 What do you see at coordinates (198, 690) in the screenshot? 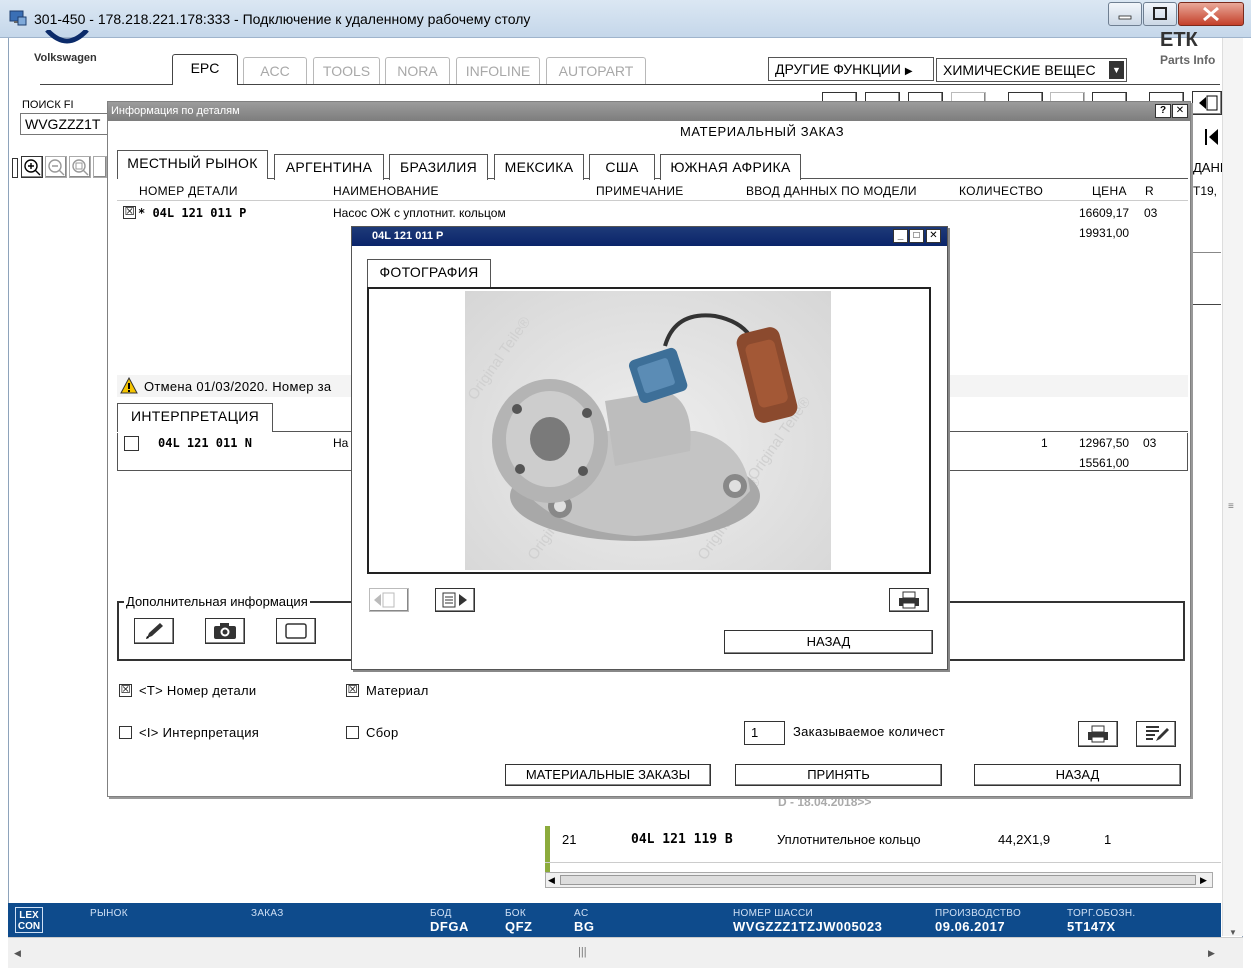
I see `part-number-checkbox-label: <T> Номер детали` at bounding box center [198, 690].